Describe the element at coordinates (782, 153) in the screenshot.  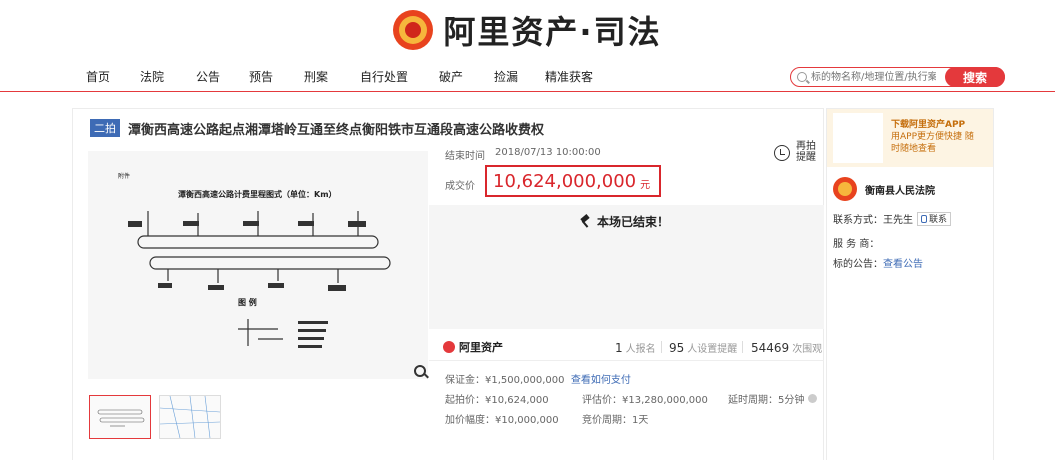
I see `clock-icon` at that location.